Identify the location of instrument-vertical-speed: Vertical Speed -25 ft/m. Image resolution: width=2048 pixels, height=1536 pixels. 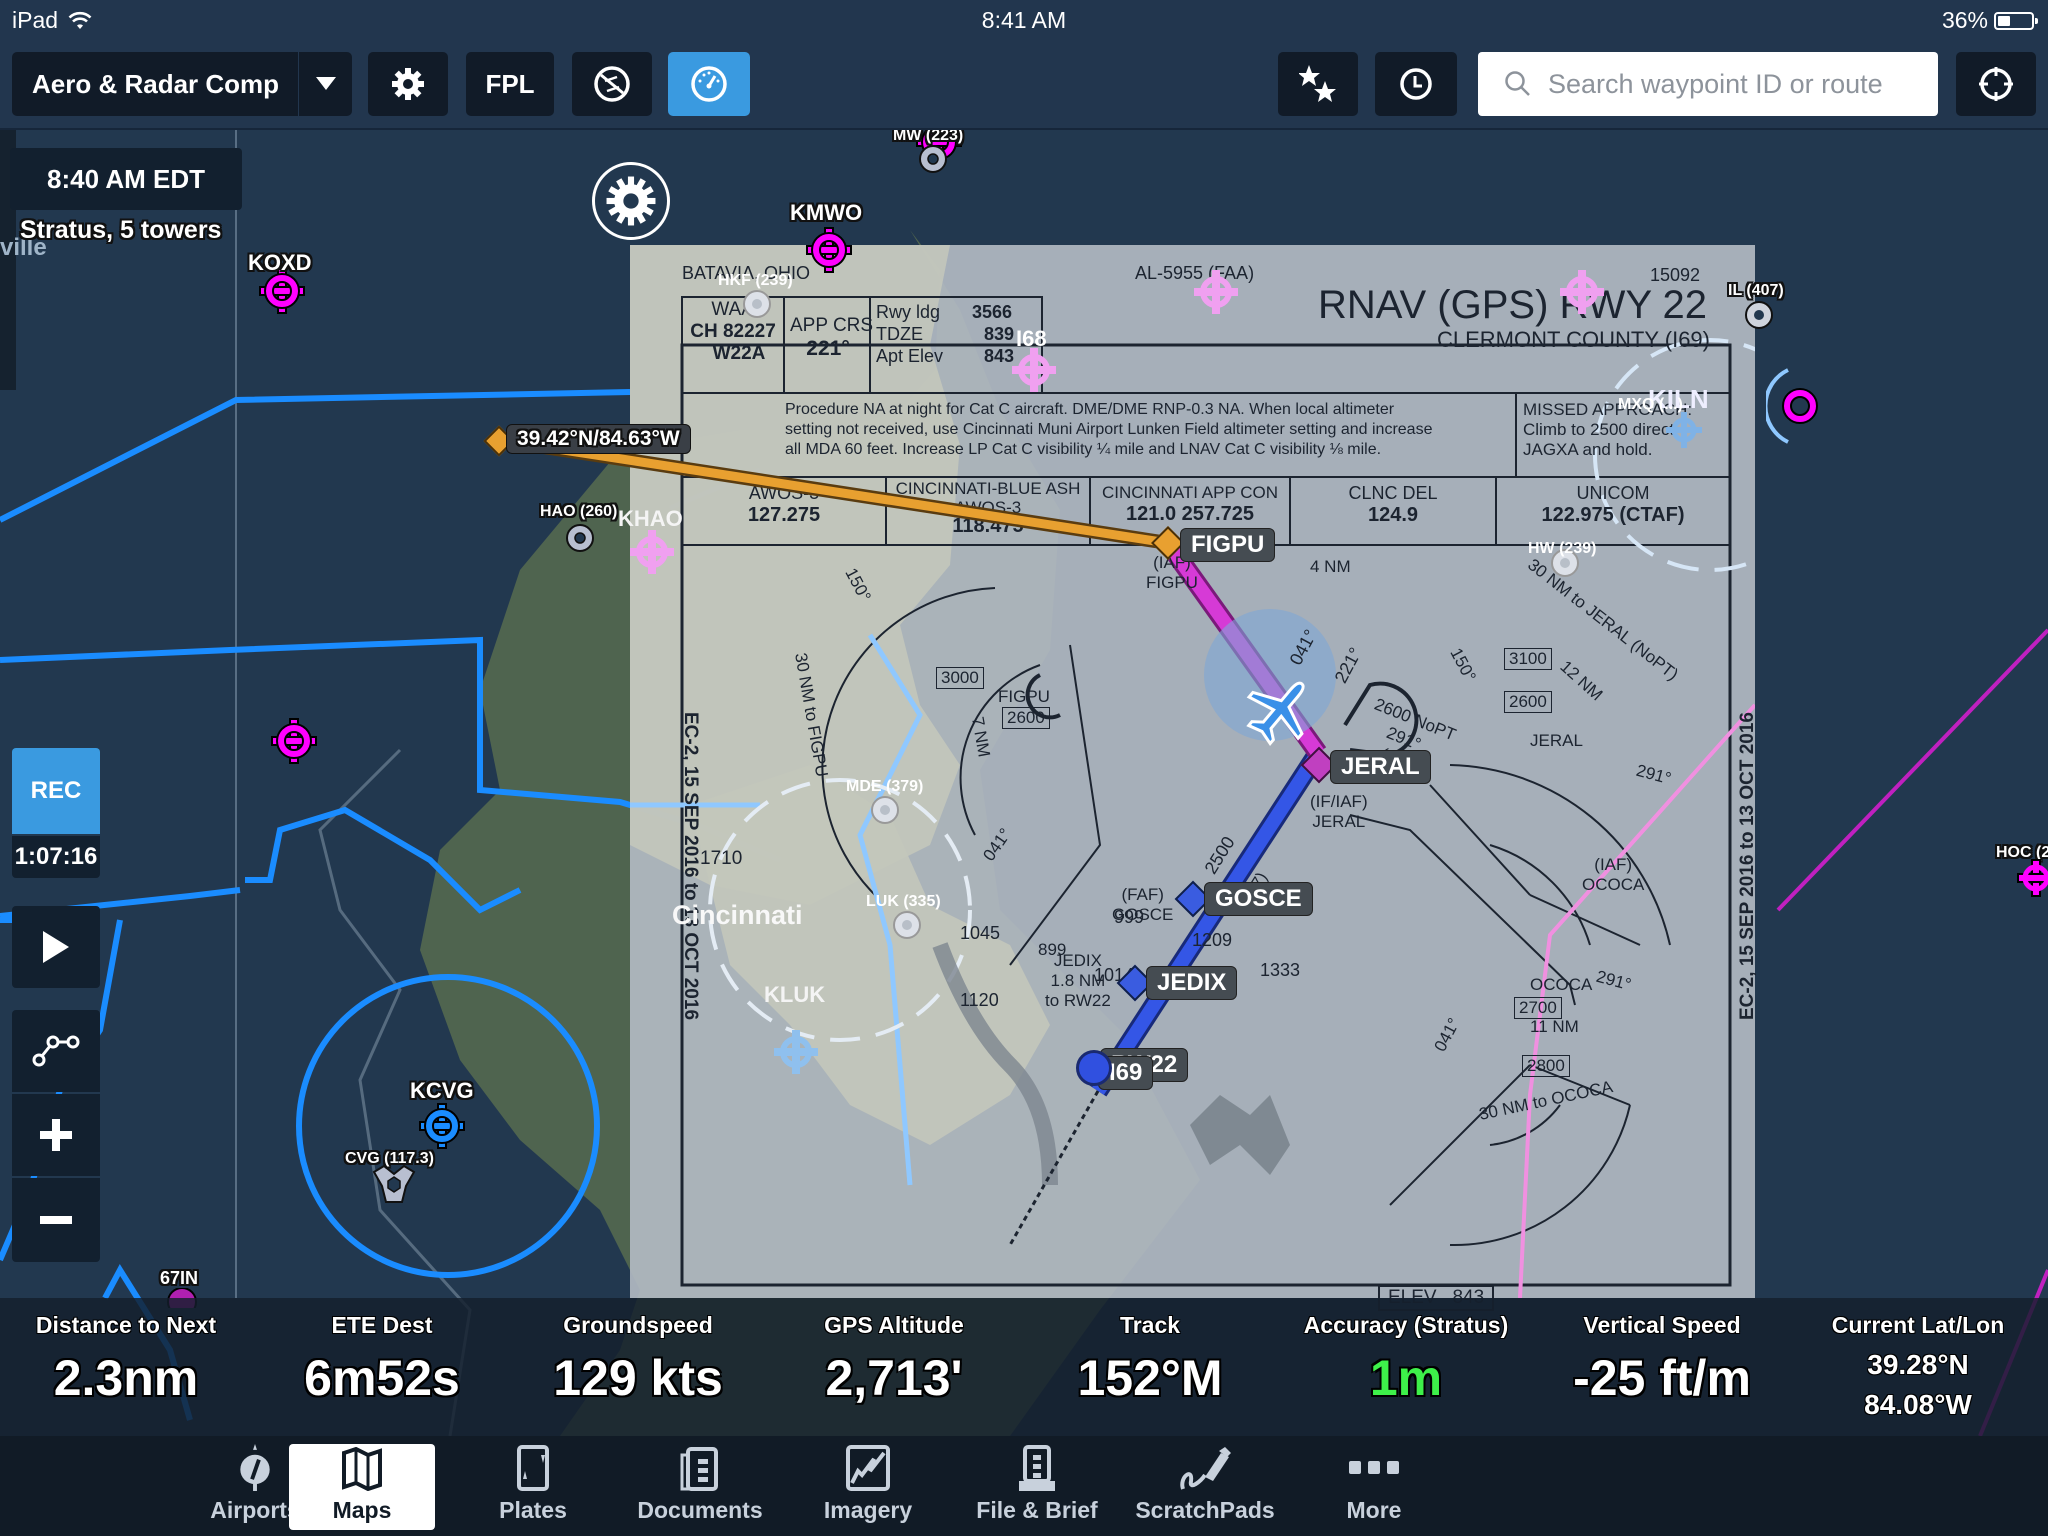
(1662, 1359).